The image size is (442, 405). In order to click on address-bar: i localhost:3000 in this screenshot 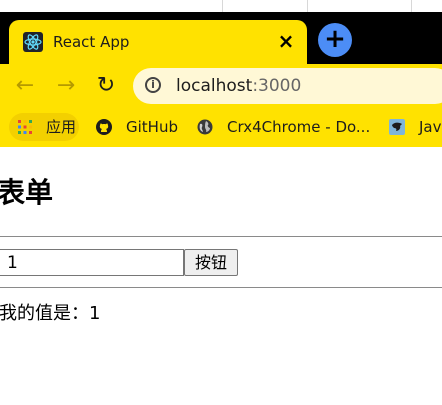, I will do `click(287, 86)`.